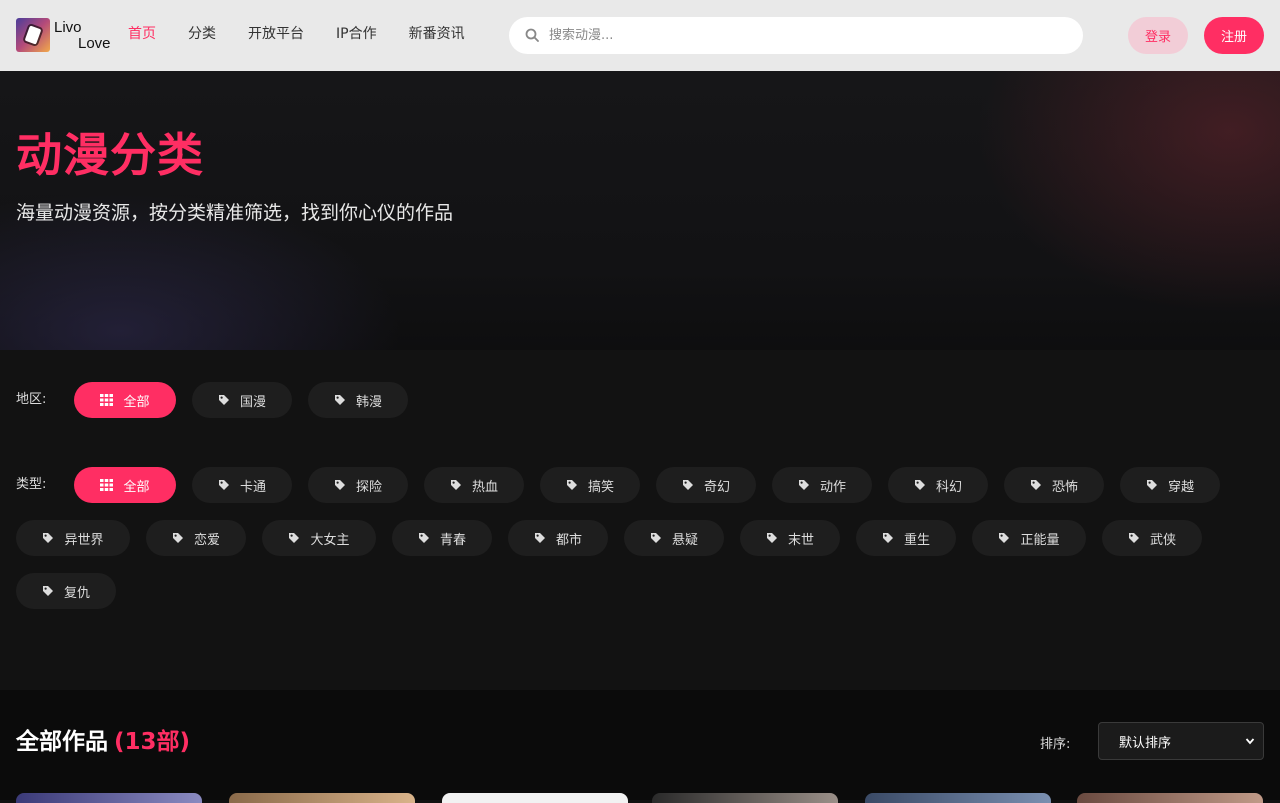 The image size is (1280, 803). Describe the element at coordinates (202, 34) in the screenshot. I see `nav-item-categories: 分类` at that location.